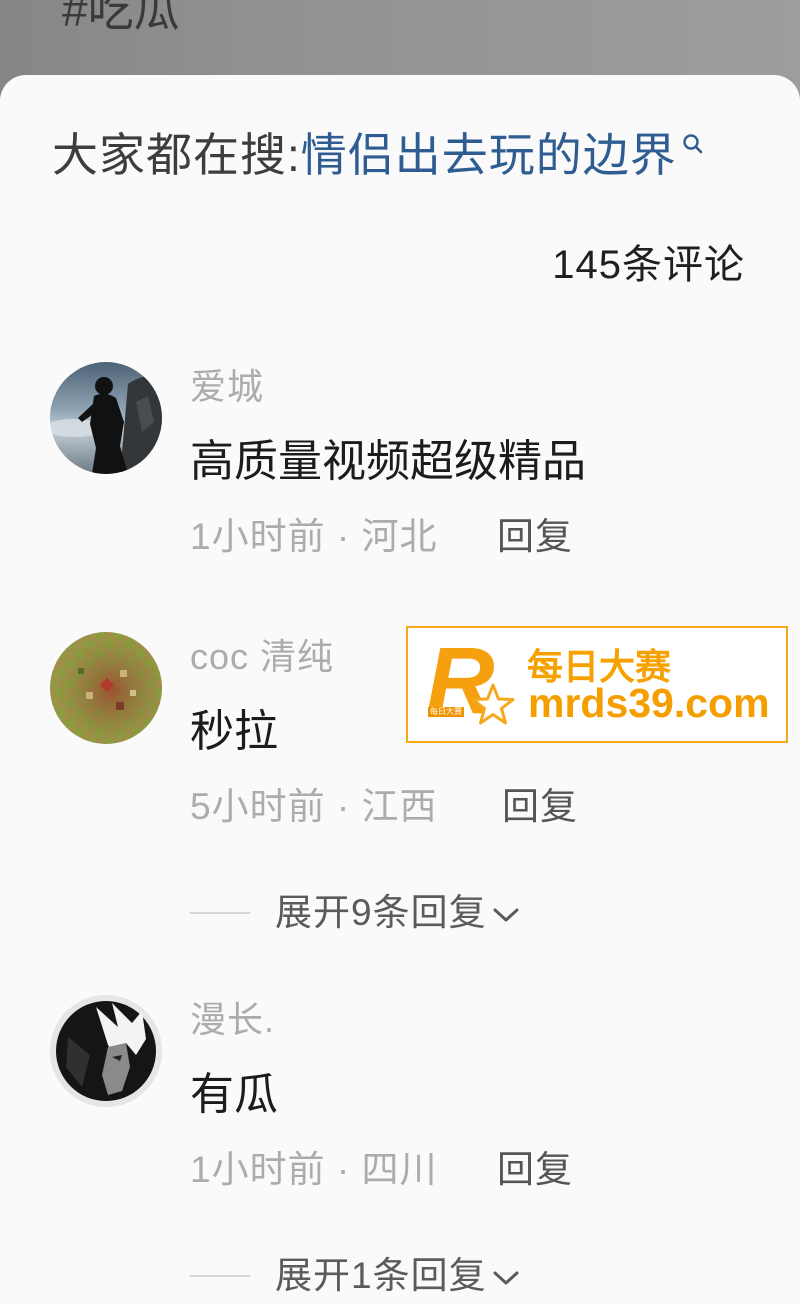  What do you see at coordinates (176, 155) in the screenshot?
I see `search-suggestion-prefix: 大家都在搜:` at bounding box center [176, 155].